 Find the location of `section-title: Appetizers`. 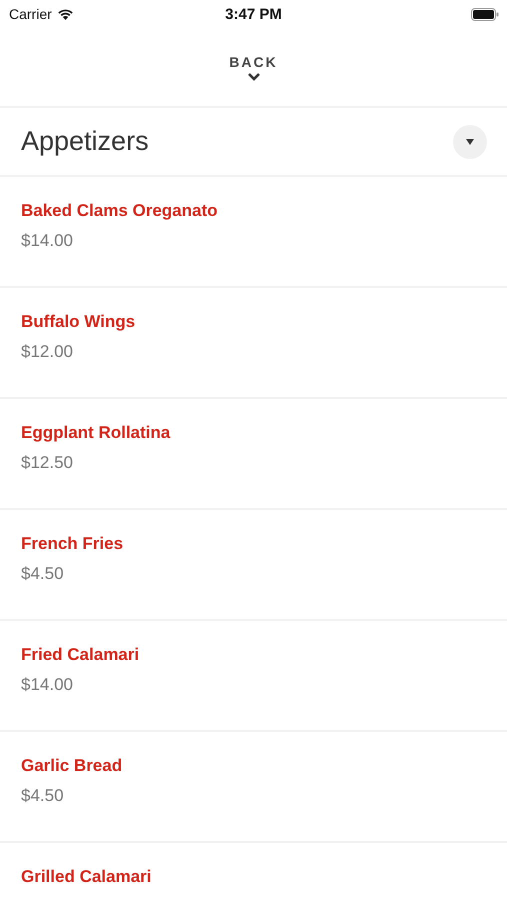

section-title: Appetizers is located at coordinates (85, 141).